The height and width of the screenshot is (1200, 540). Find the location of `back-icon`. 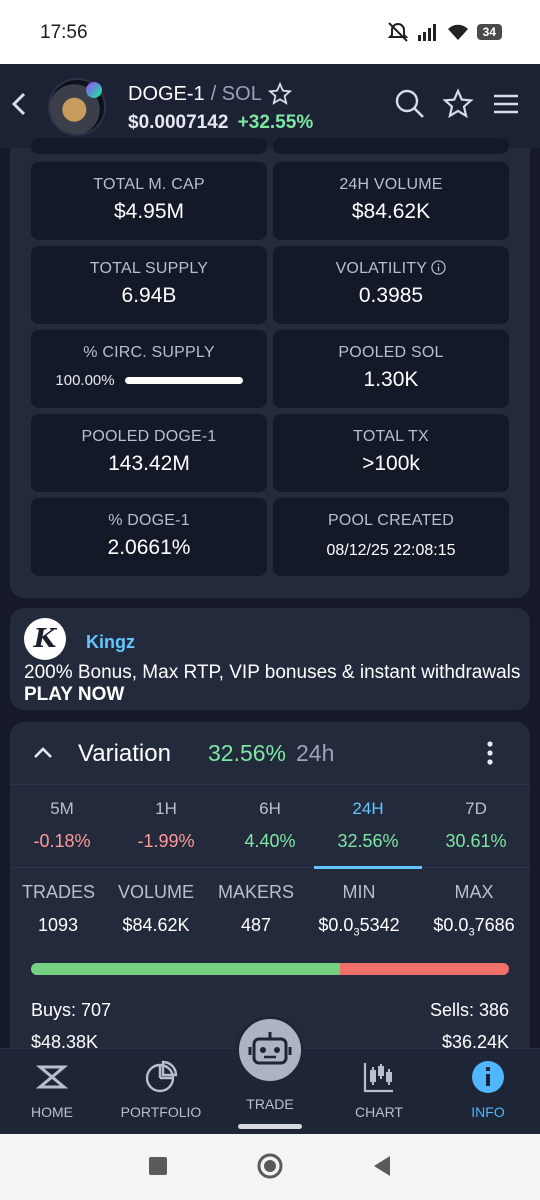

back-icon is located at coordinates (20, 104).